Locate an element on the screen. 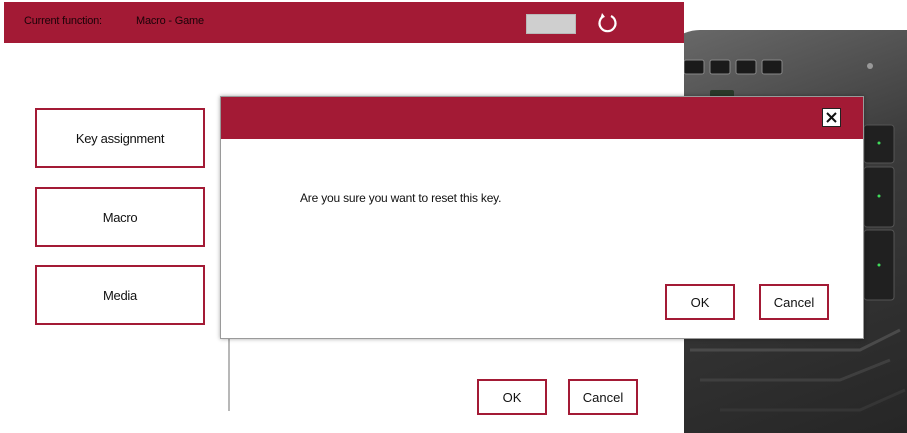 The height and width of the screenshot is (433, 907). dialog-ok-label: OK is located at coordinates (700, 302).